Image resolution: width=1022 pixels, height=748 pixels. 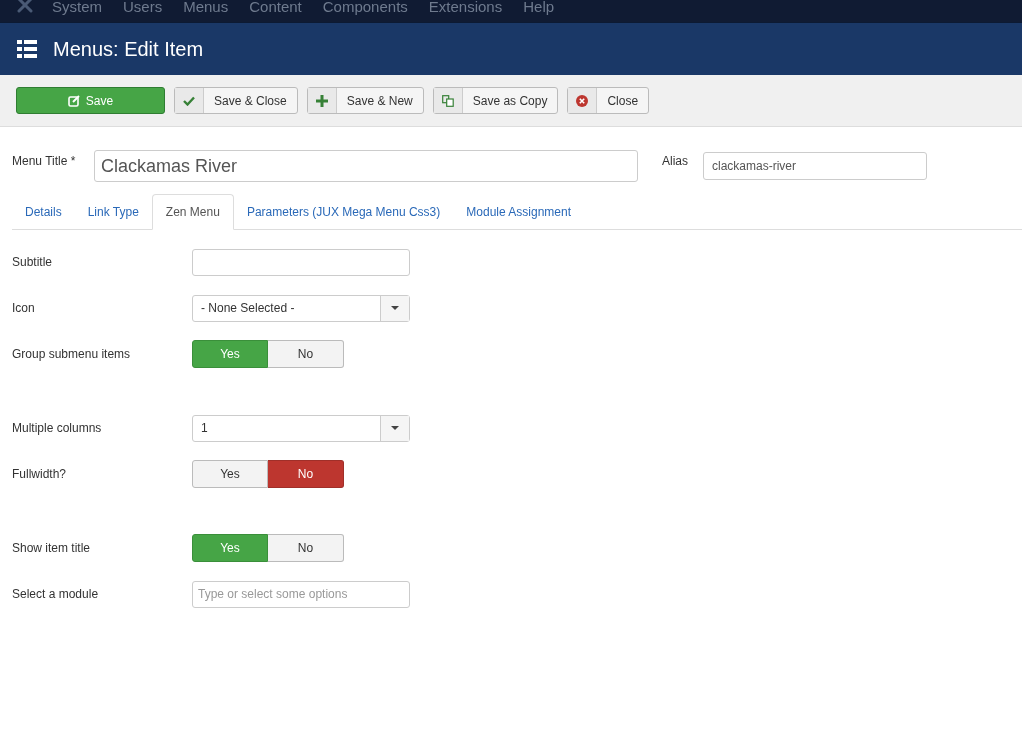 I want to click on field-label: Group submenu items, so click(x=72, y=354).